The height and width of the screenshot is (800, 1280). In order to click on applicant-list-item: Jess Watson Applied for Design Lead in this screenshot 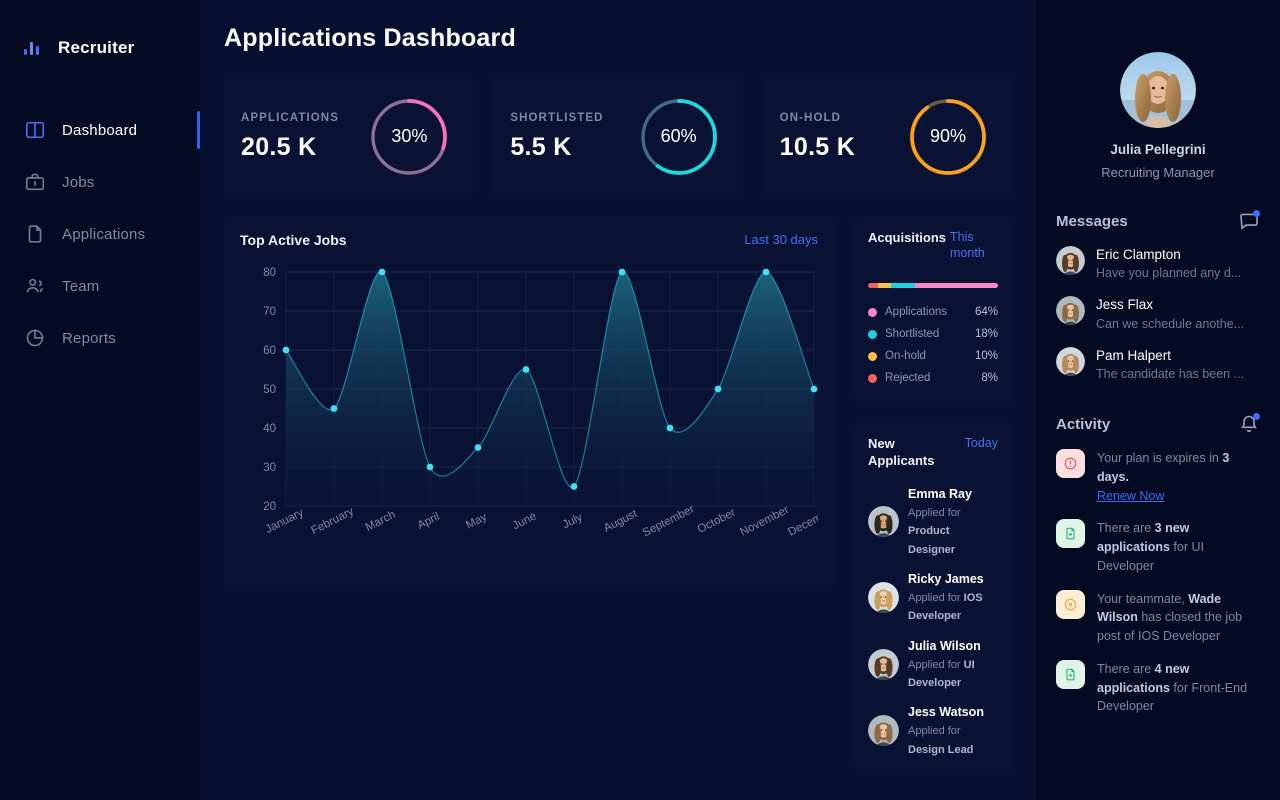, I will do `click(933, 730)`.